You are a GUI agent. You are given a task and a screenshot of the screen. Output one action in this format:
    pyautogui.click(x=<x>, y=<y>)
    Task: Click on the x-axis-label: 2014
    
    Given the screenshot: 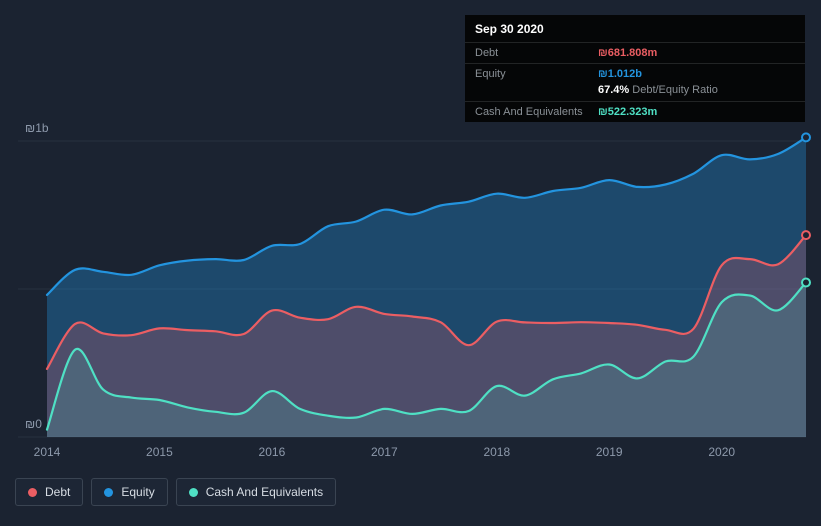 What is the action you would take?
    pyautogui.click(x=47, y=452)
    